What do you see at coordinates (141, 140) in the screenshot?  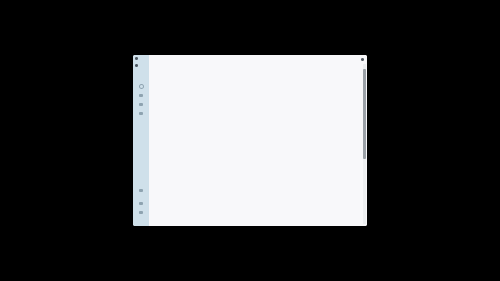 I see `sidebar` at bounding box center [141, 140].